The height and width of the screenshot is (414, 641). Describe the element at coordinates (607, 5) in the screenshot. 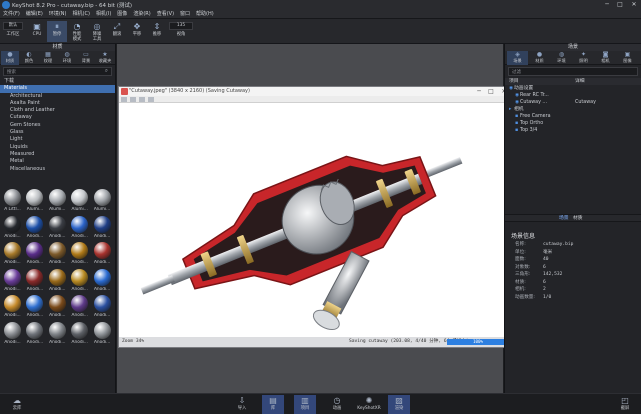

I see `minimize-button: ─` at that location.